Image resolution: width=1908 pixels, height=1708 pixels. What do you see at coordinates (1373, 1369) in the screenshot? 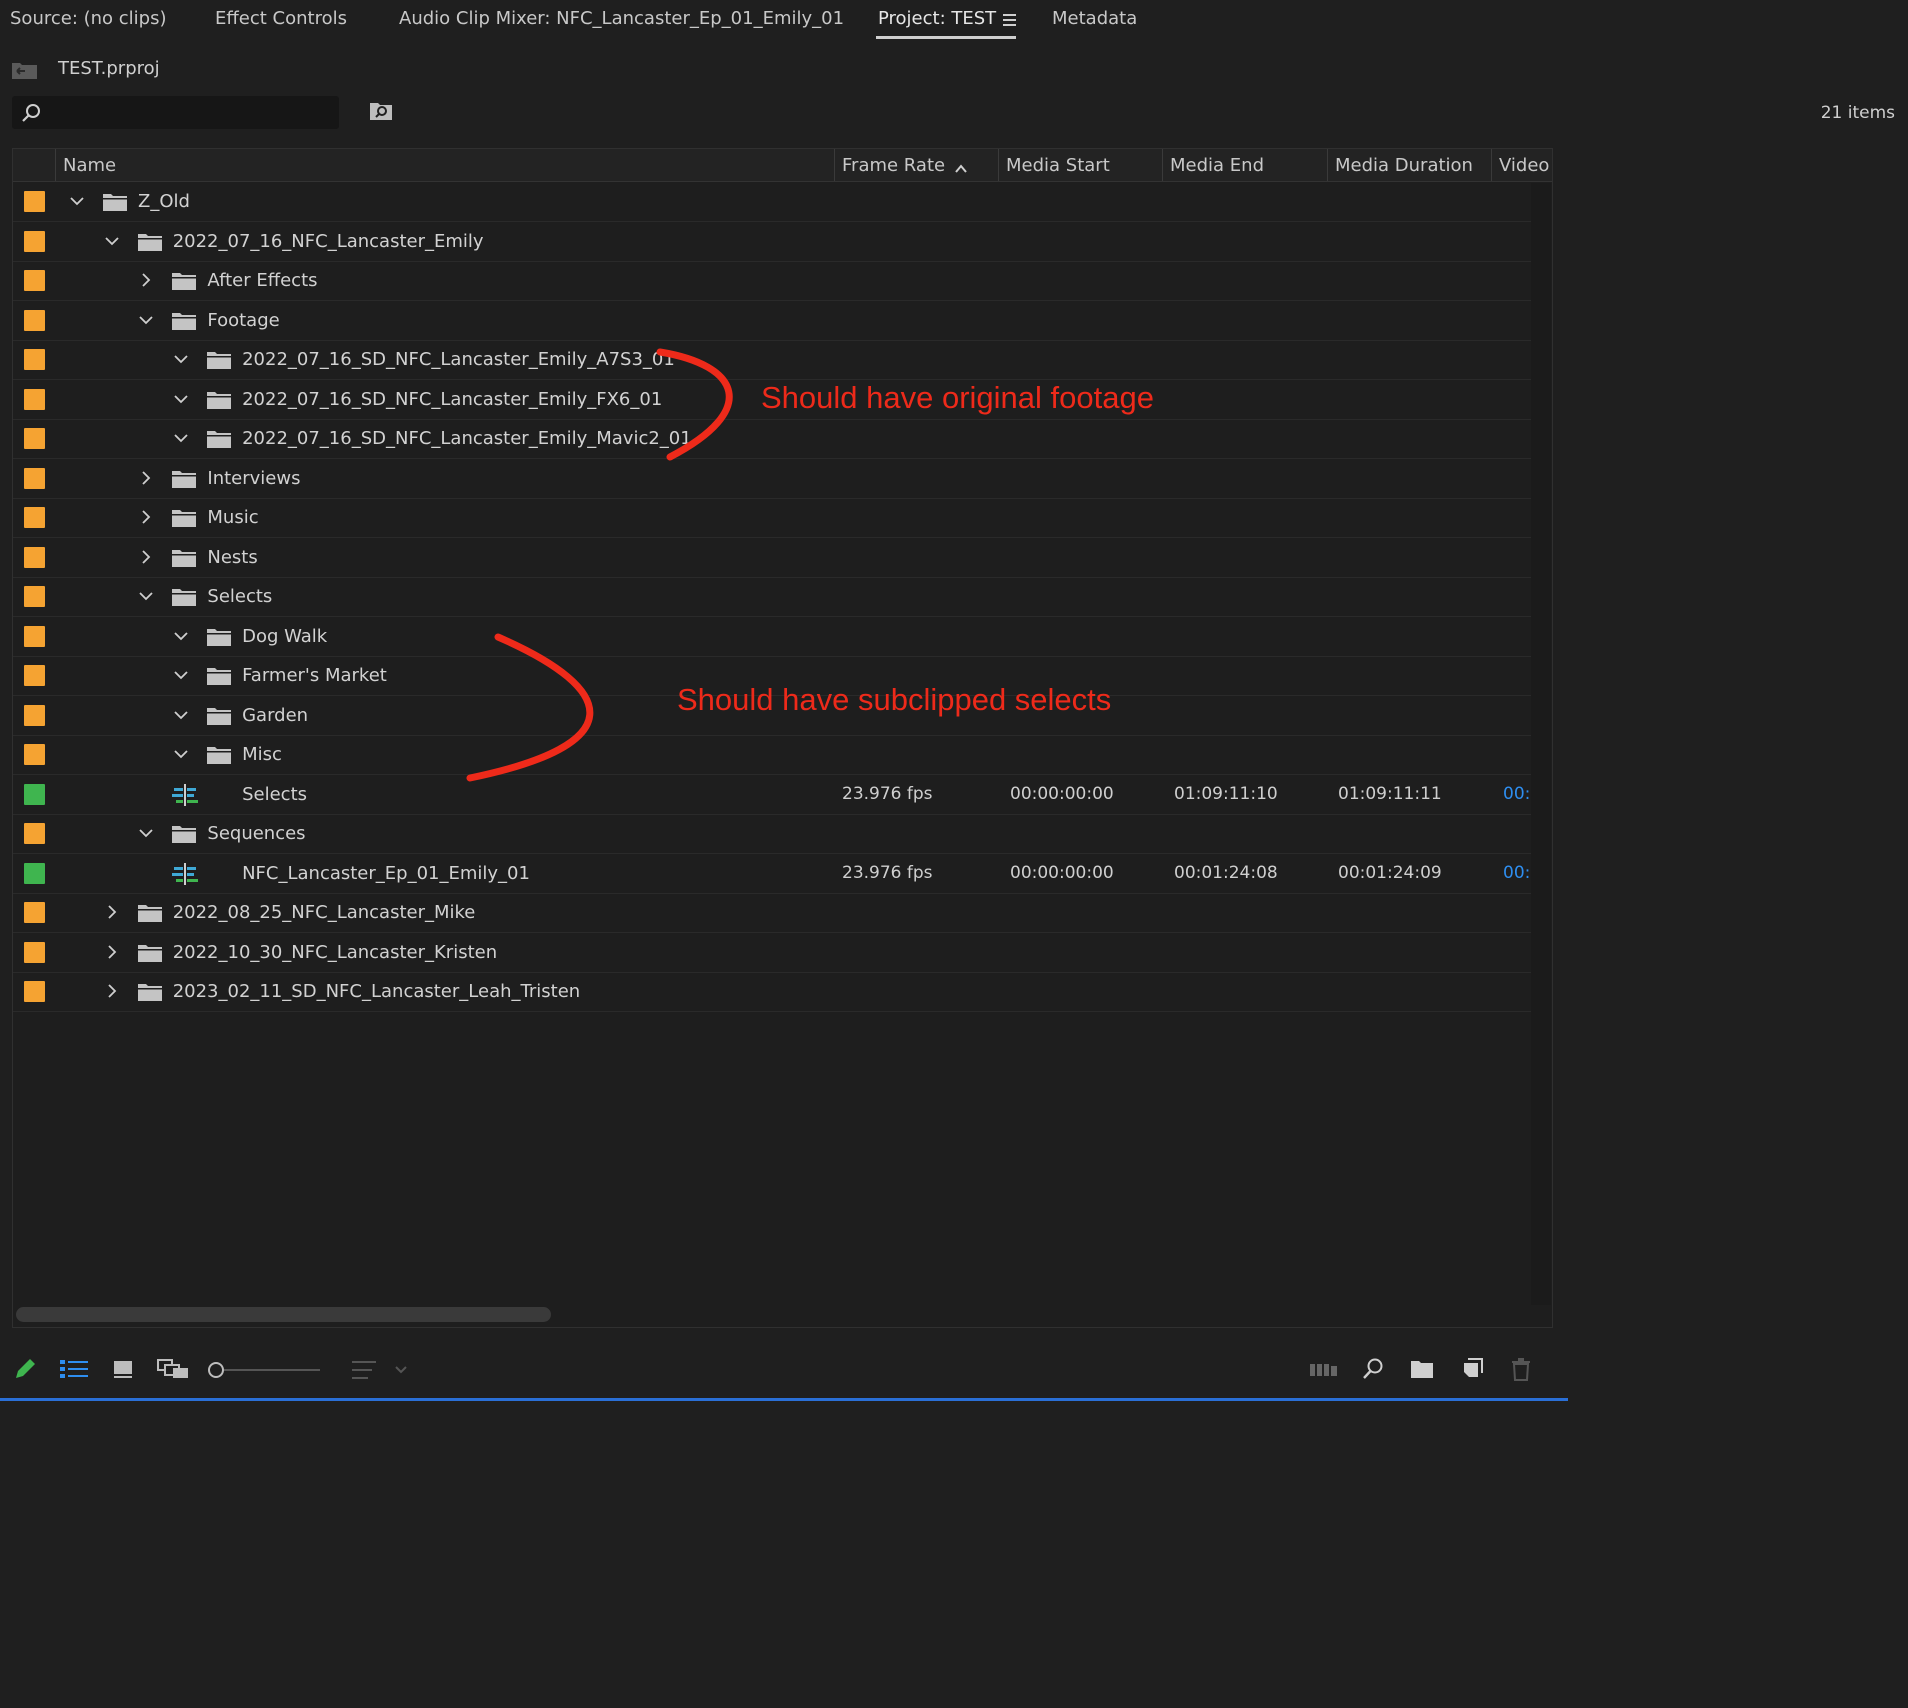
I see `find-icon` at bounding box center [1373, 1369].